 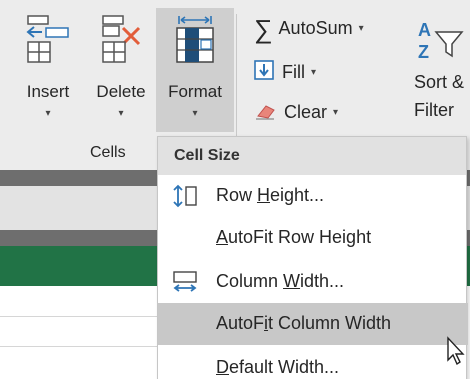 I want to click on delete-label: Delete, so click(x=121, y=91).